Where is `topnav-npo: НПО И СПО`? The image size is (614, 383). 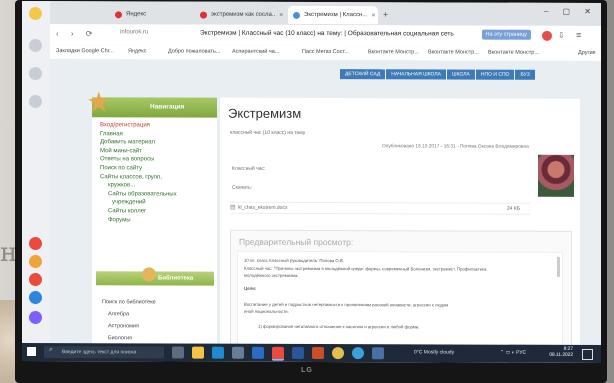
topnav-npo: НПО И СПО is located at coordinates (495, 74).